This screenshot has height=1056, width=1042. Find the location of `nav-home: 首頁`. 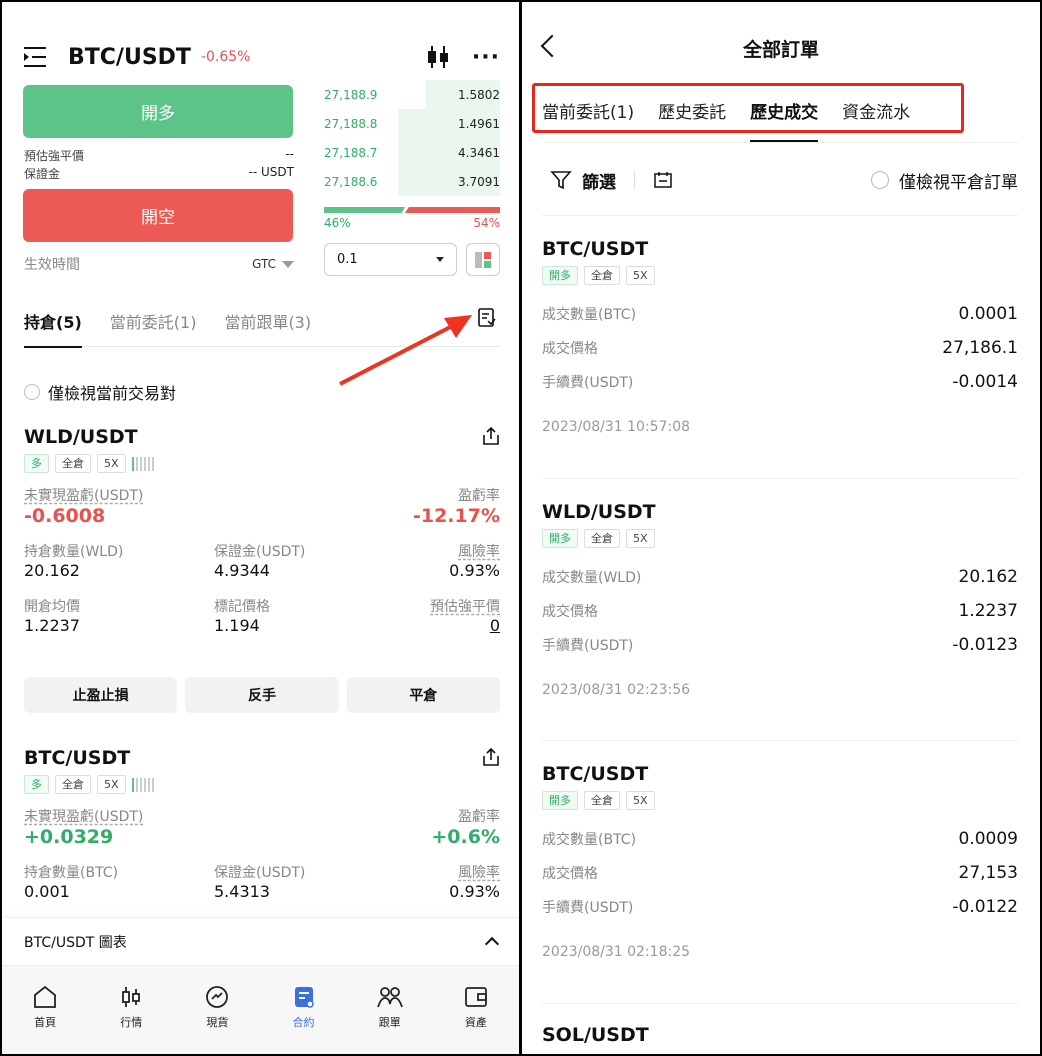

nav-home: 首頁 is located at coordinates (45, 1019).